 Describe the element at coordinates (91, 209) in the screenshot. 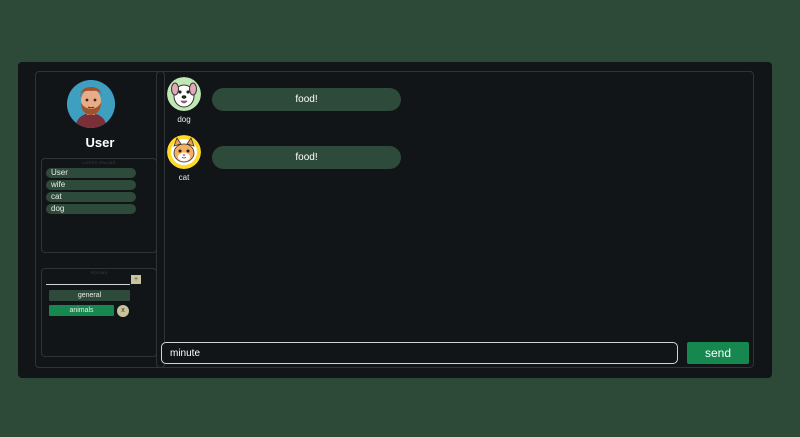

I see `user-list-item: dog` at that location.